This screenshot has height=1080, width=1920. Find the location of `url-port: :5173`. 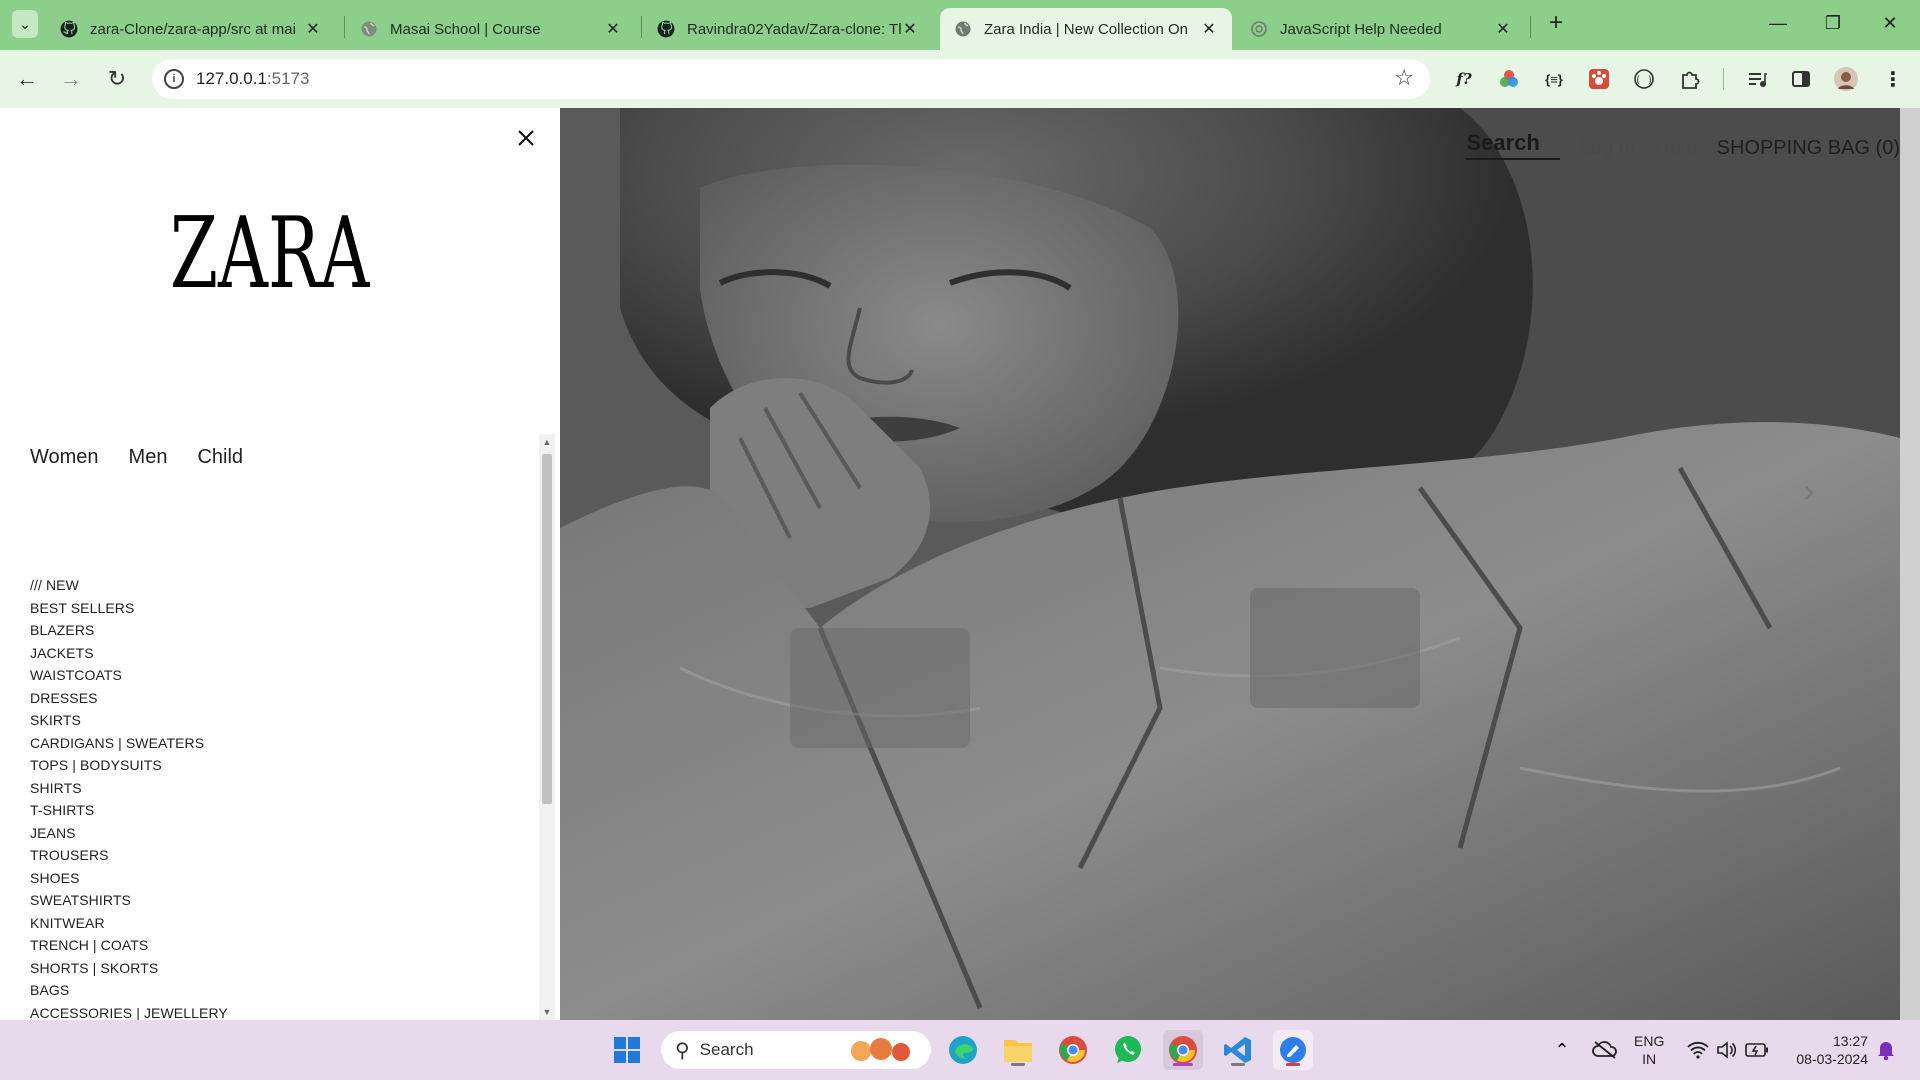

url-port: :5173 is located at coordinates (288, 78).